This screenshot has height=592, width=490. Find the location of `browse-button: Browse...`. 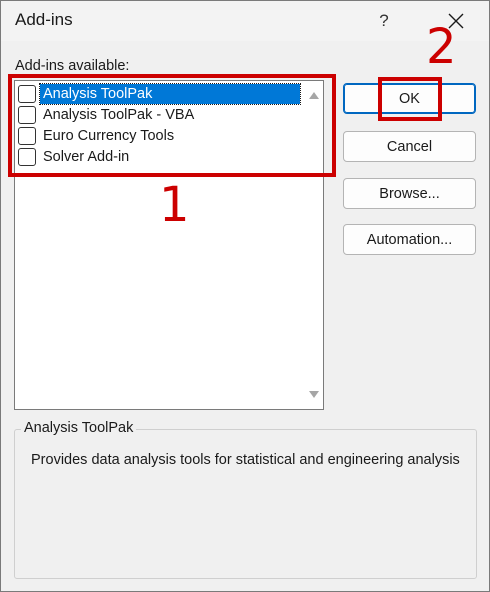

browse-button: Browse... is located at coordinates (409, 193).